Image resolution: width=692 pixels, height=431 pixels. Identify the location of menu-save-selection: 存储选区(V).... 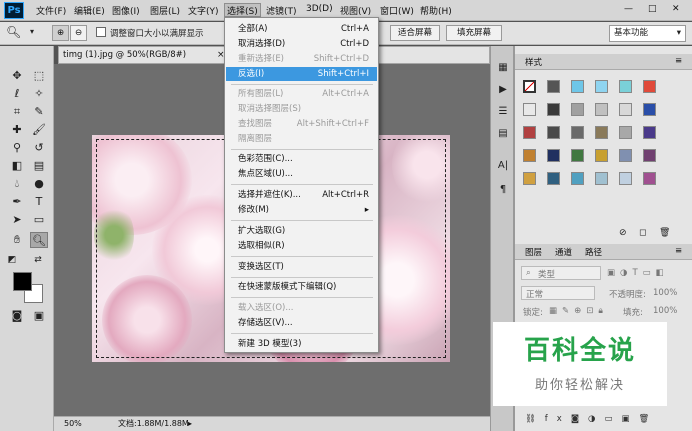
(301, 323).